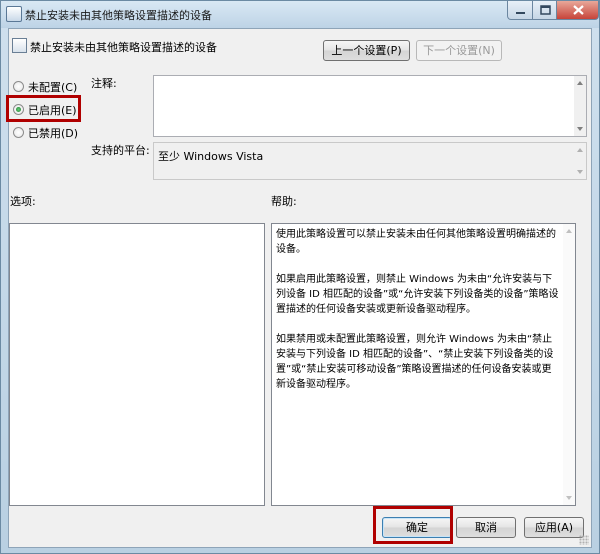 The width and height of the screenshot is (600, 554). I want to click on radio-enabled-label: 已启用(E), so click(52, 110).